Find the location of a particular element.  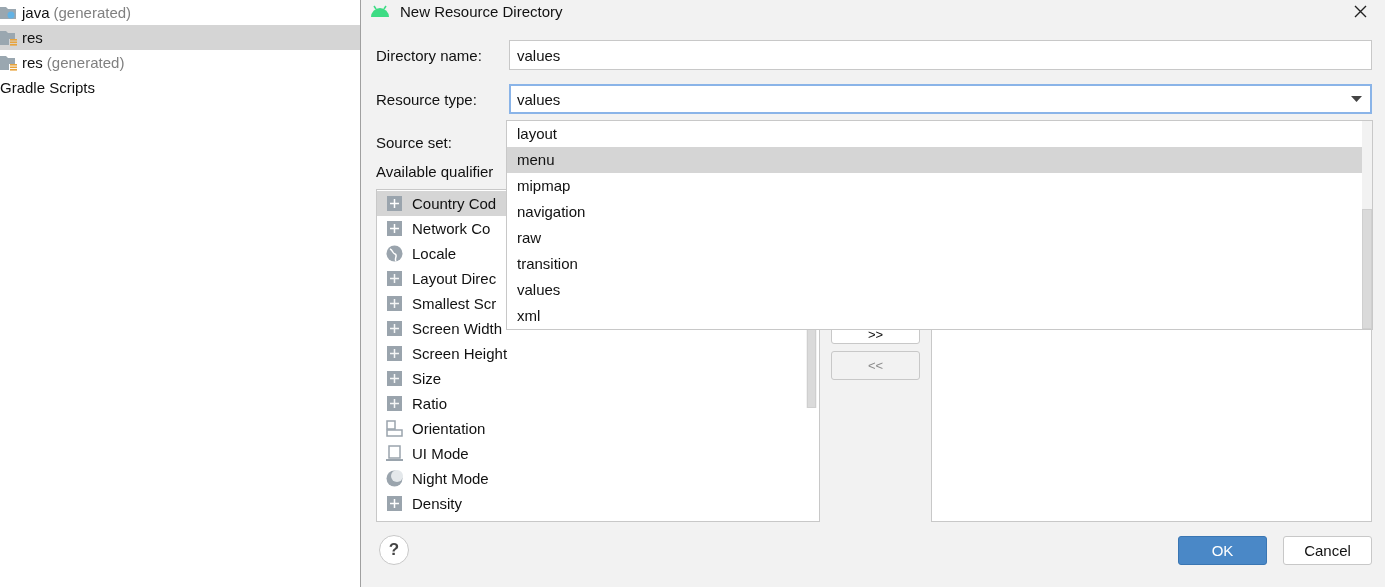

qualifier-label: Network Co is located at coordinates (451, 228).